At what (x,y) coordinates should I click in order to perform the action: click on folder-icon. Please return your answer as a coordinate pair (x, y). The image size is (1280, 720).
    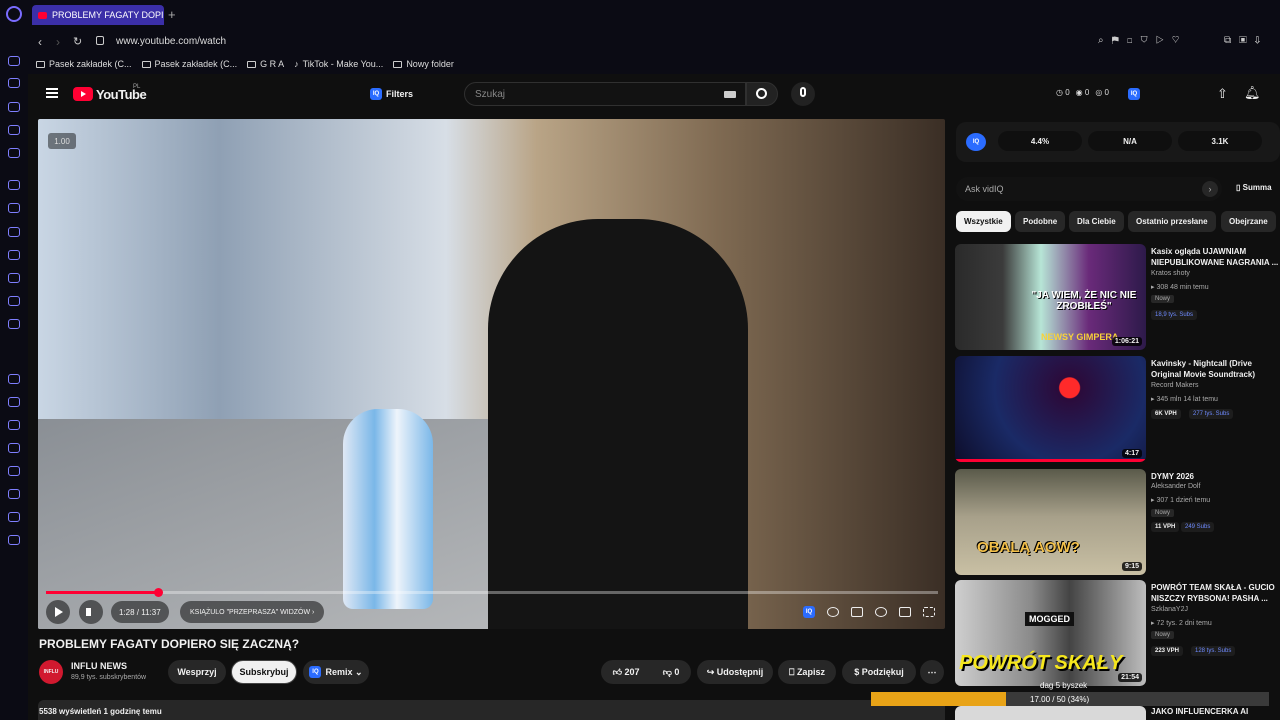
    Looking at the image, I should click on (40, 64).